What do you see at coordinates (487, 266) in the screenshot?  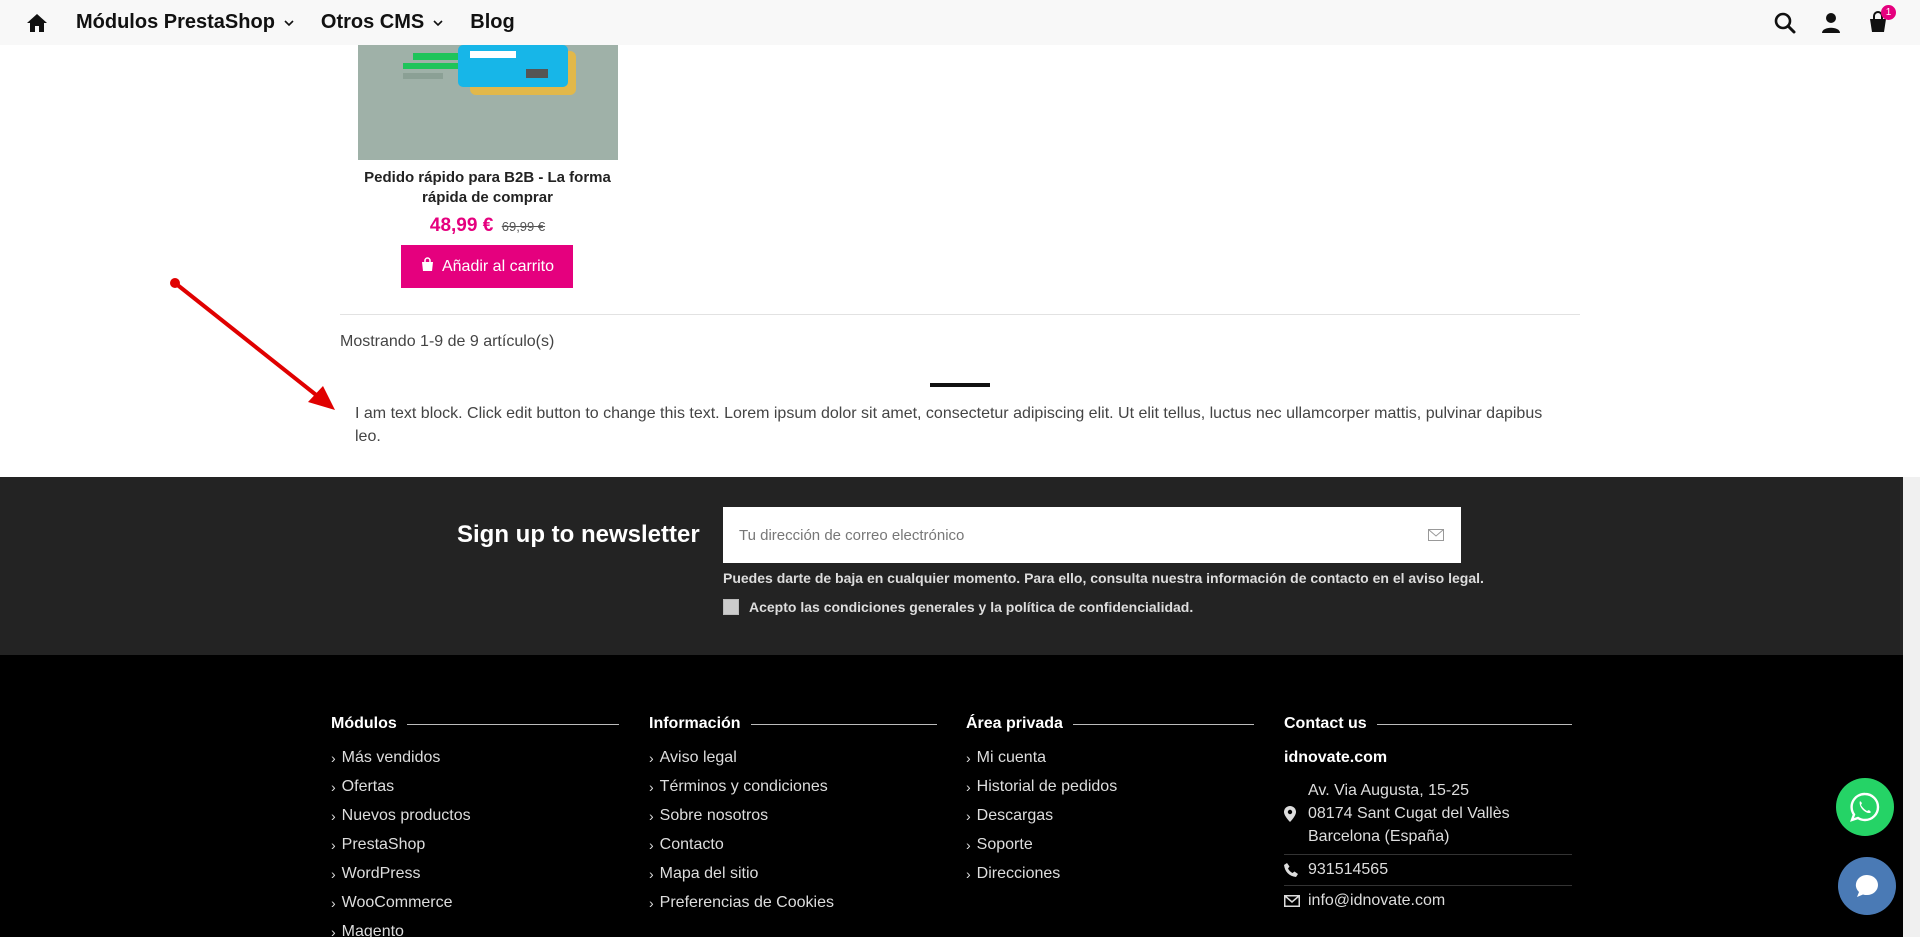 I see `add-to-cart-button: Añadir al carrito` at bounding box center [487, 266].